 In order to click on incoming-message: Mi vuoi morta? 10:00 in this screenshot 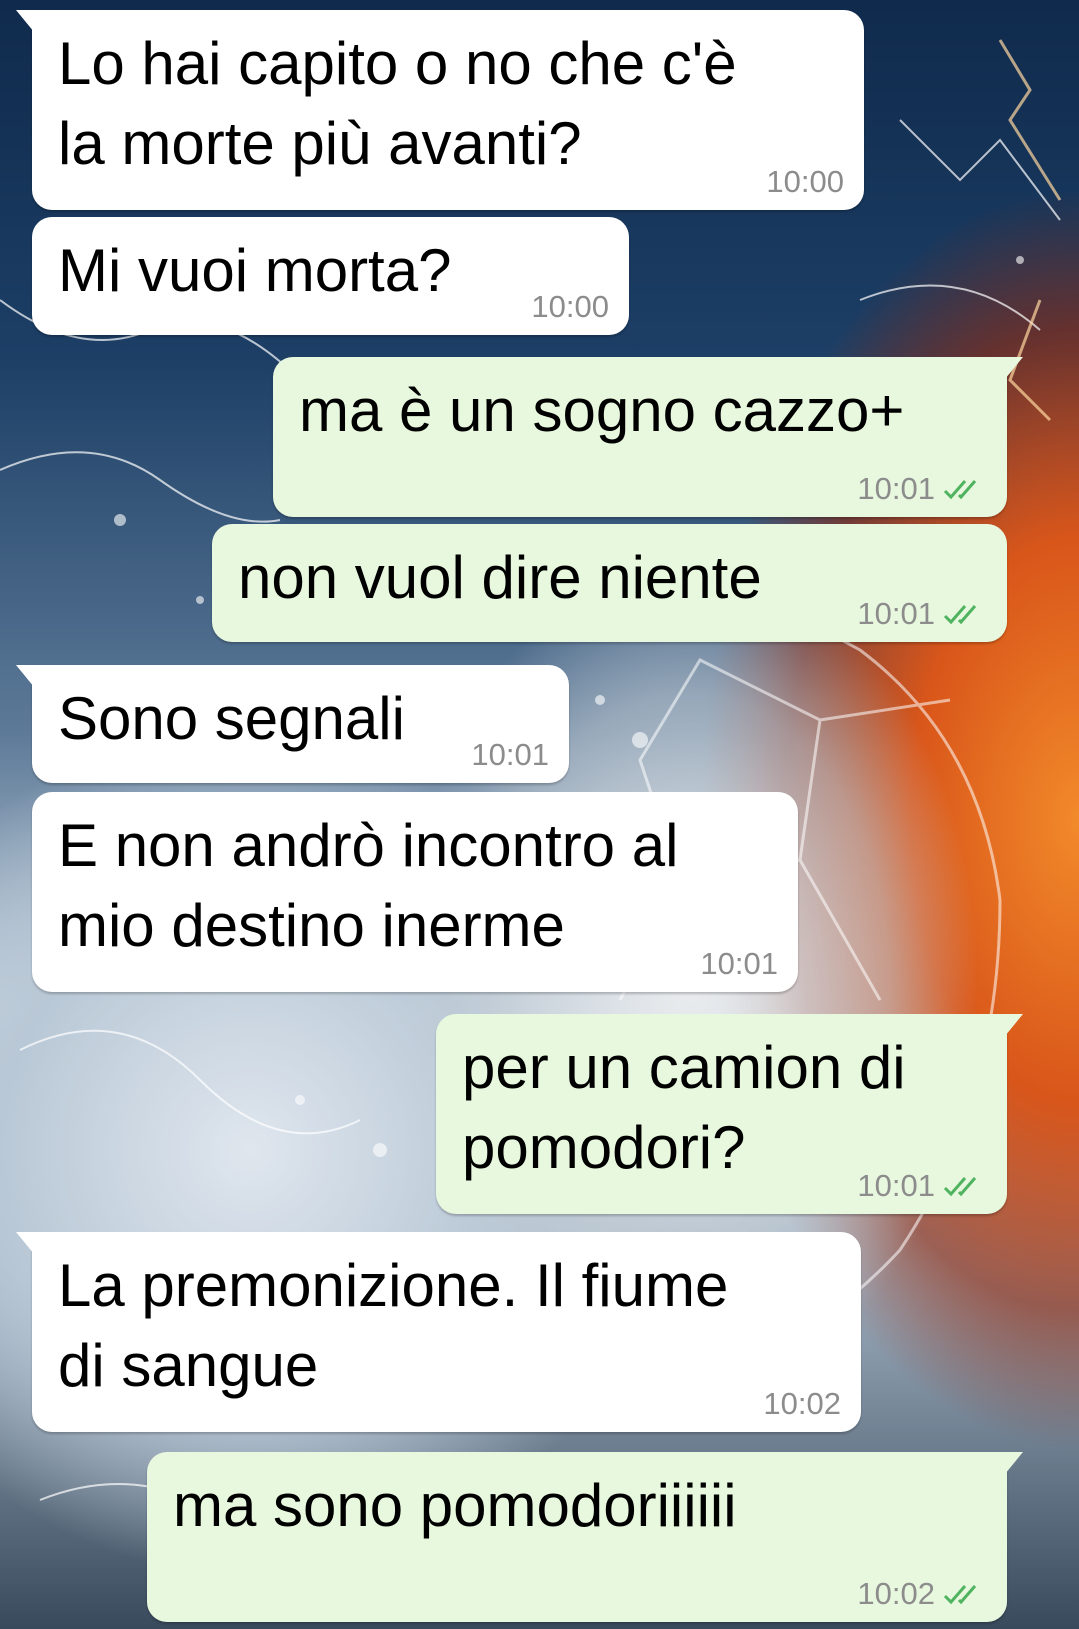, I will do `click(330, 276)`.